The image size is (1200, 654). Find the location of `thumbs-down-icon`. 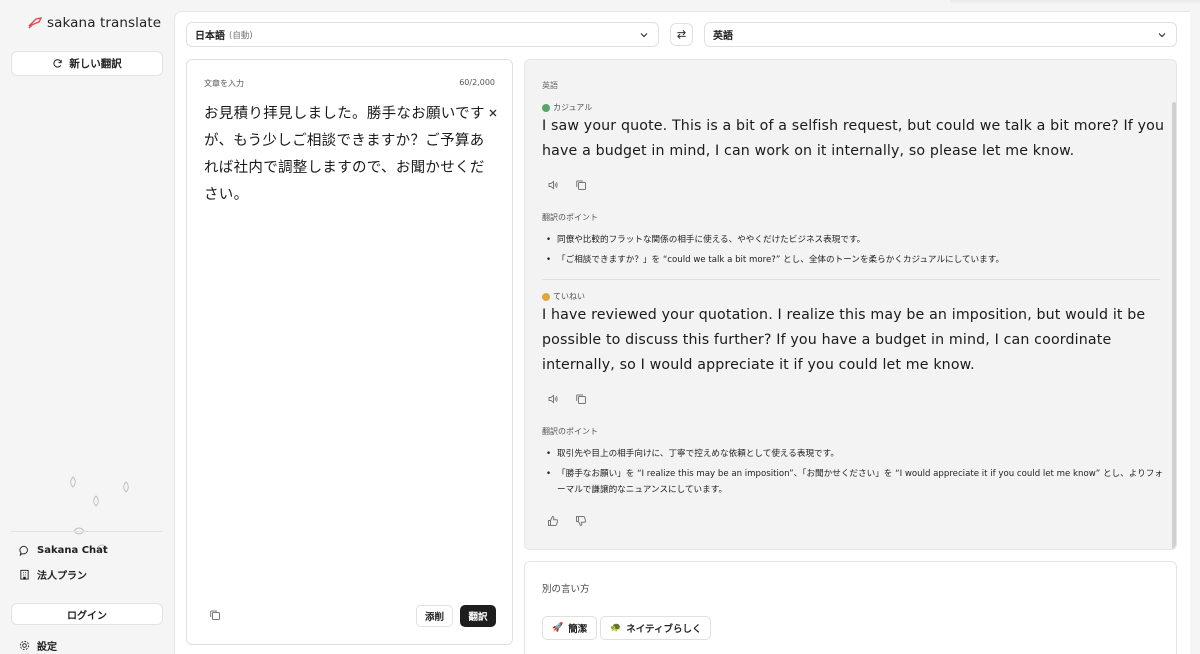

thumbs-down-icon is located at coordinates (581, 521).